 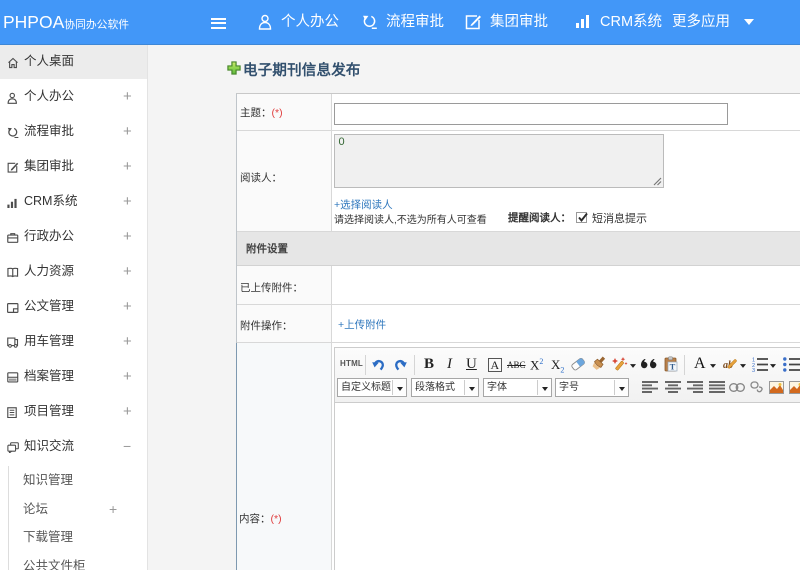 What do you see at coordinates (753, 370) in the screenshot?
I see `svg-text: 3` at bounding box center [753, 370].